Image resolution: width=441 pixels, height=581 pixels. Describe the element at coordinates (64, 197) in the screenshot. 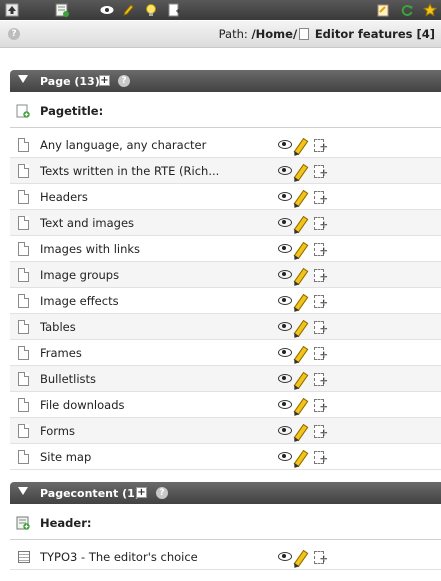

I see `row-title: Headers` at that location.